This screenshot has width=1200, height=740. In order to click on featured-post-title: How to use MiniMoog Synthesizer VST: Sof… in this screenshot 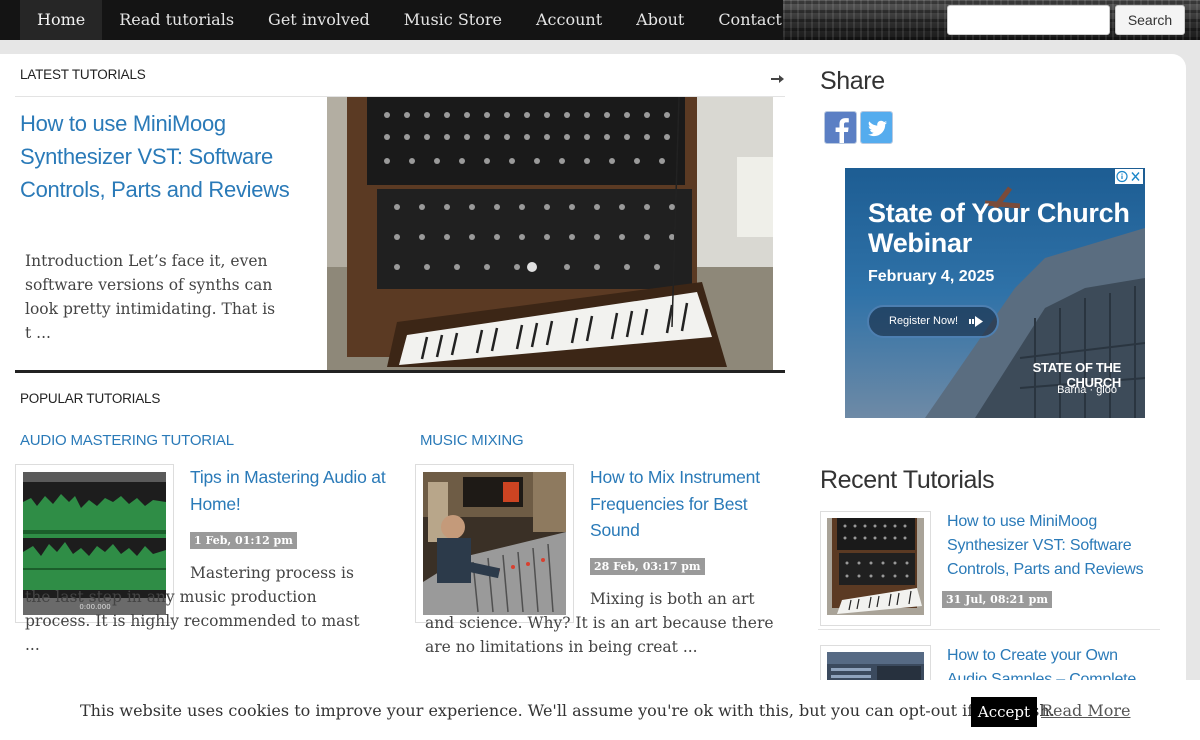, I will do `click(167, 156)`.